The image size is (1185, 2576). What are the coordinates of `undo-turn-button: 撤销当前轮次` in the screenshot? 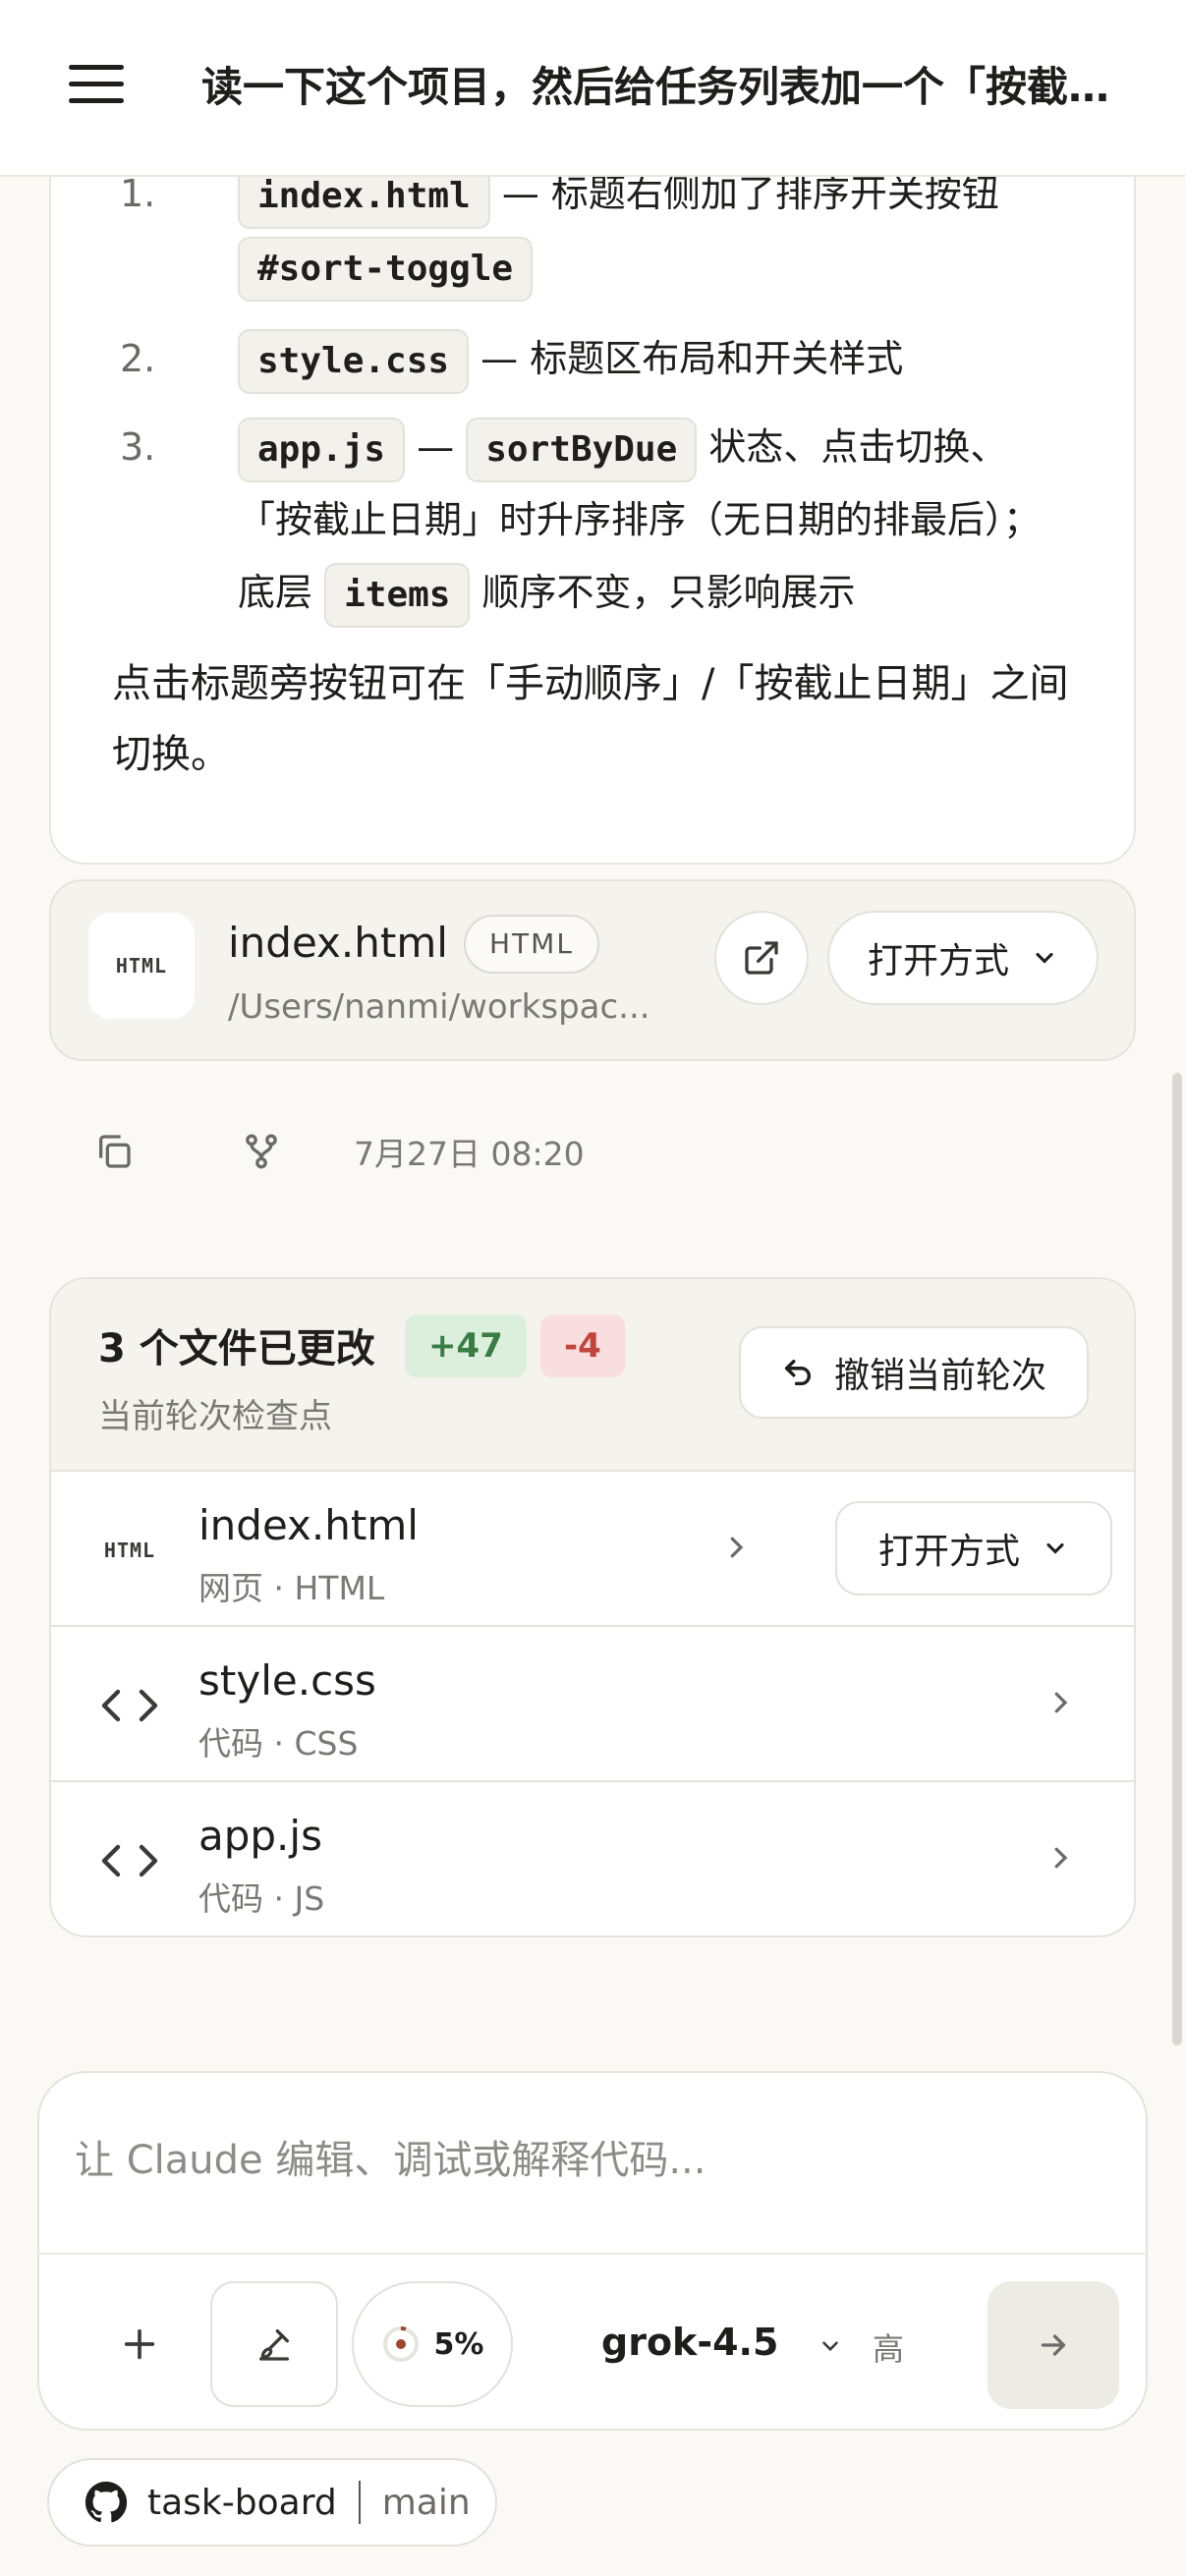 It's located at (914, 1372).